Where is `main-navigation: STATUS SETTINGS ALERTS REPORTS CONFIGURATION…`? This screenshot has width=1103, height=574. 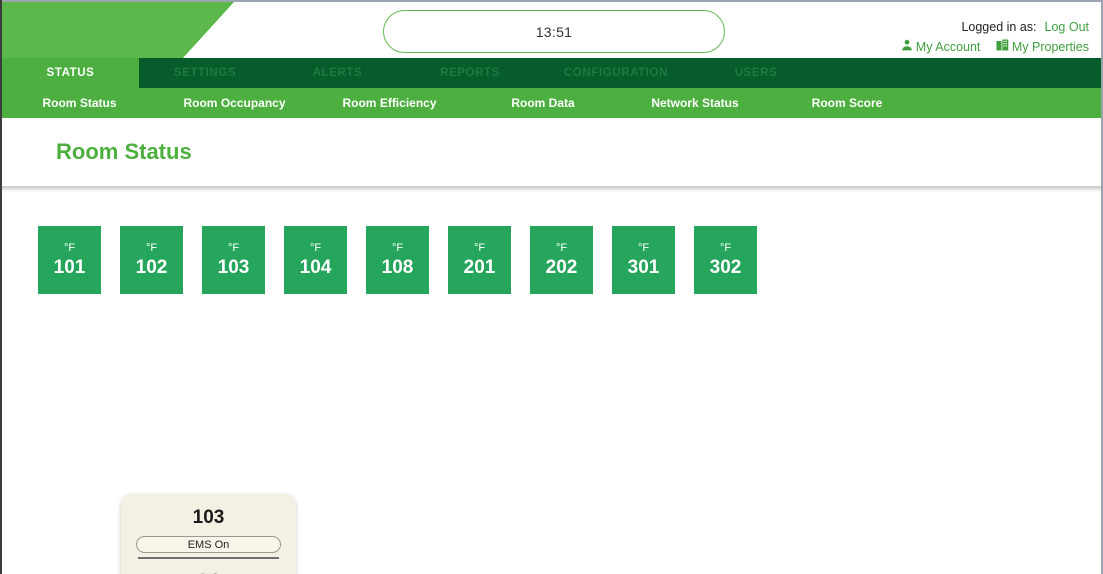 main-navigation: STATUS SETTINGS ALERTS REPORTS CONFIGURATION… is located at coordinates (551, 73).